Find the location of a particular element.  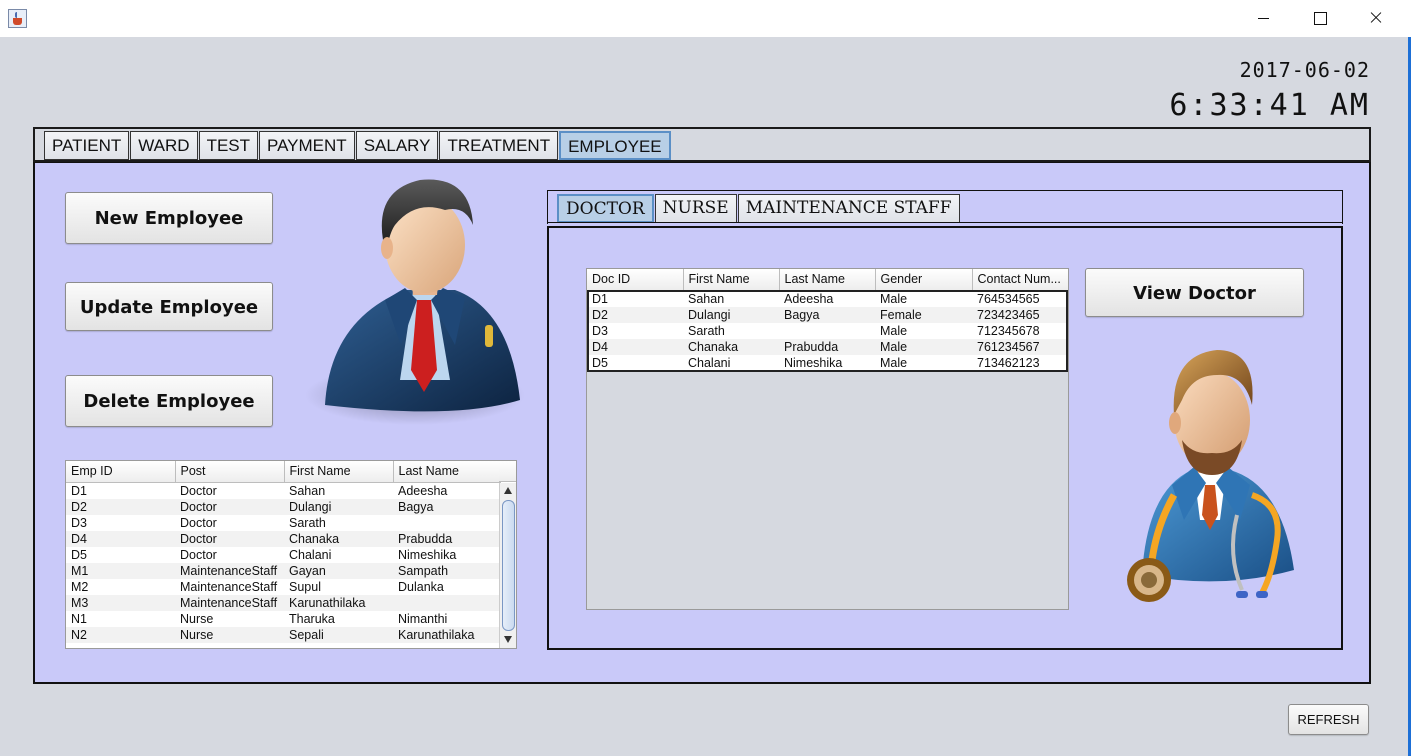

table-cell: Sepali is located at coordinates (338, 634).